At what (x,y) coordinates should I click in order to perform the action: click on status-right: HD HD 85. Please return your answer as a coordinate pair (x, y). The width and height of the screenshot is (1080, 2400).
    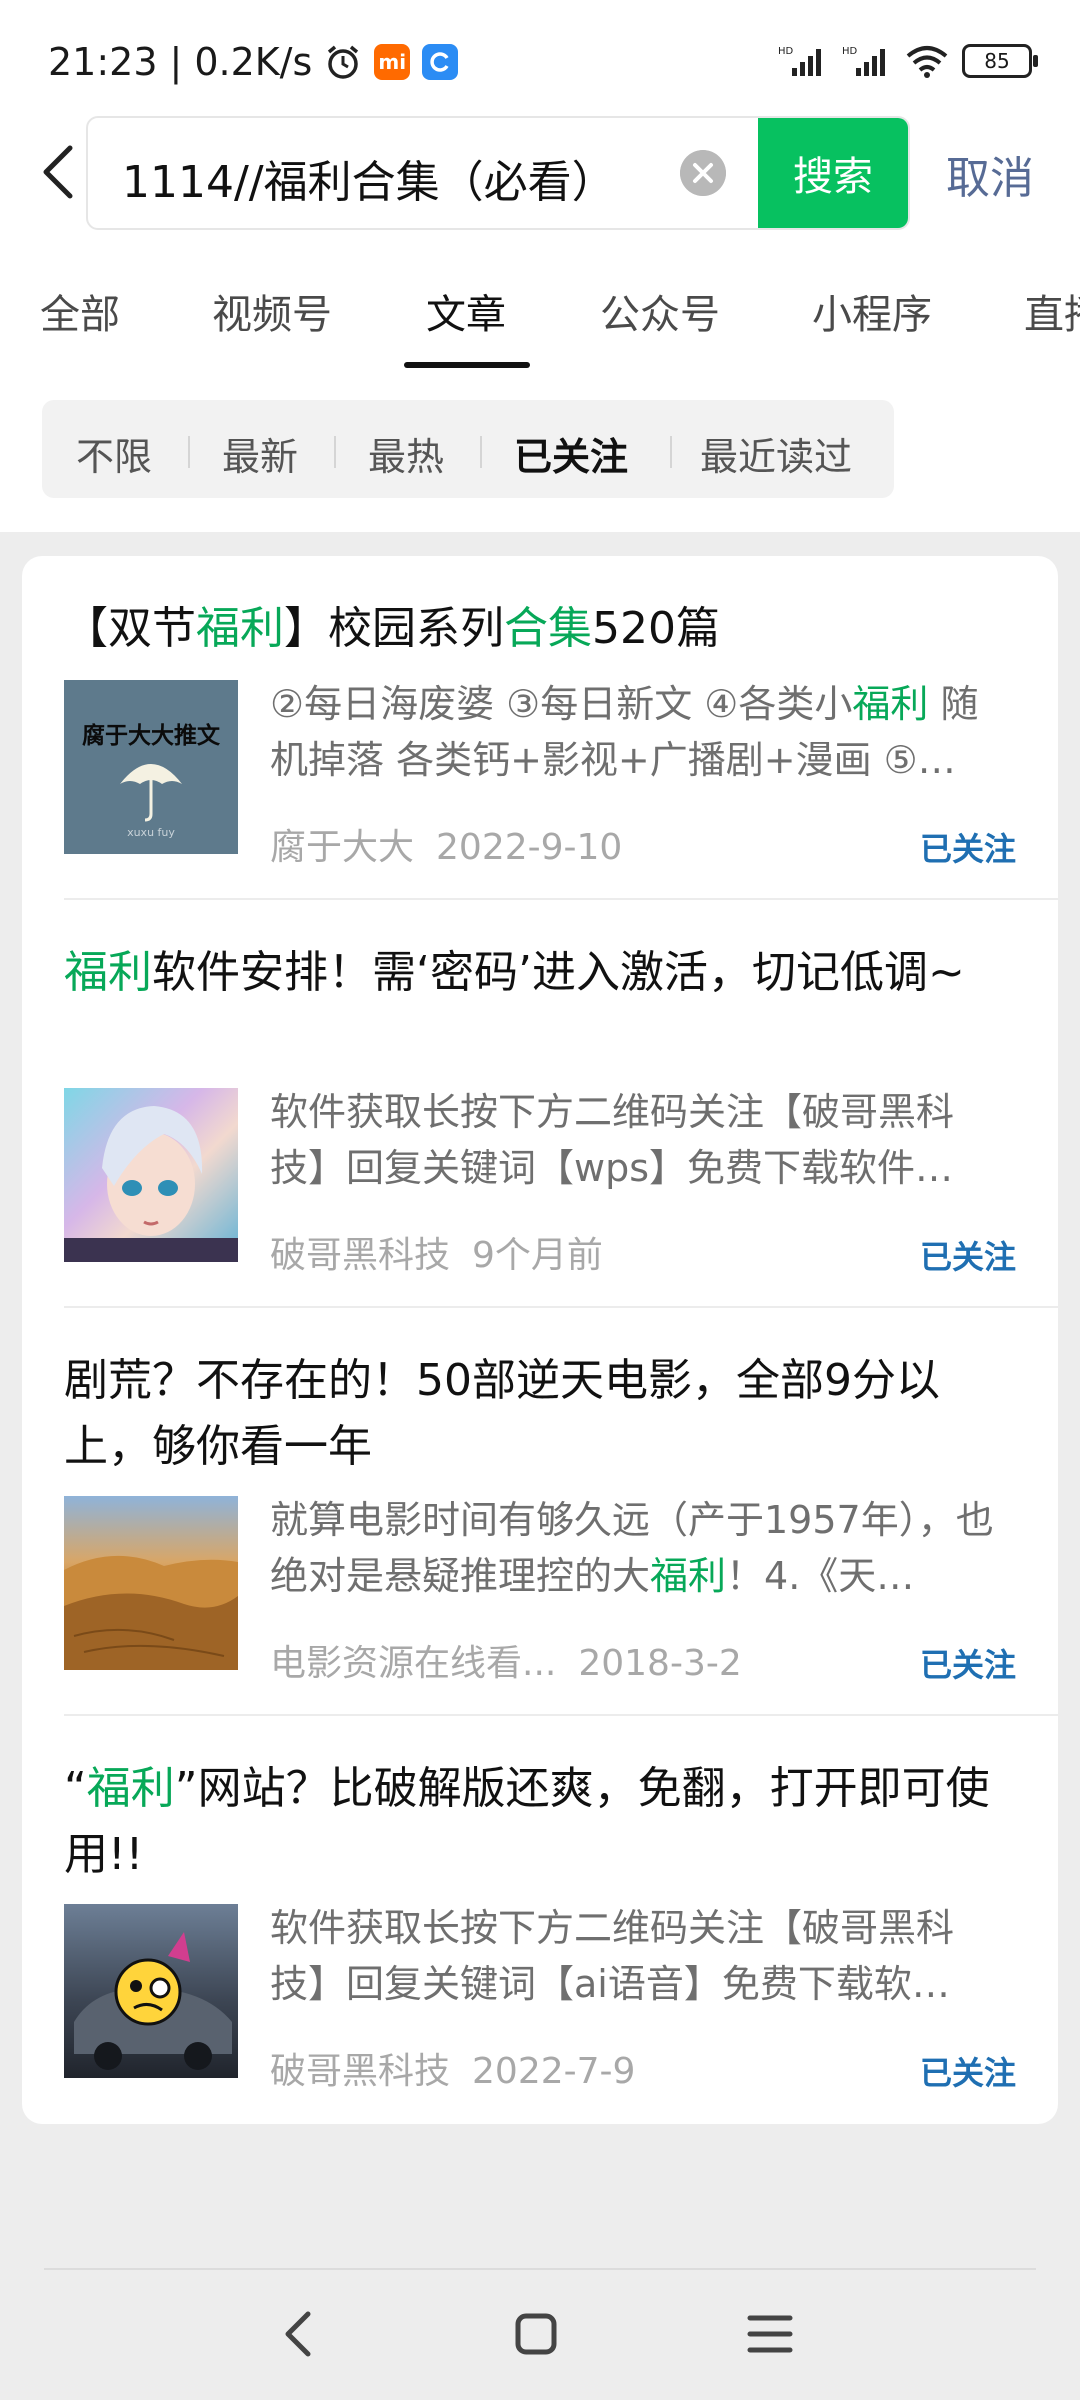
    Looking at the image, I should click on (908, 61).